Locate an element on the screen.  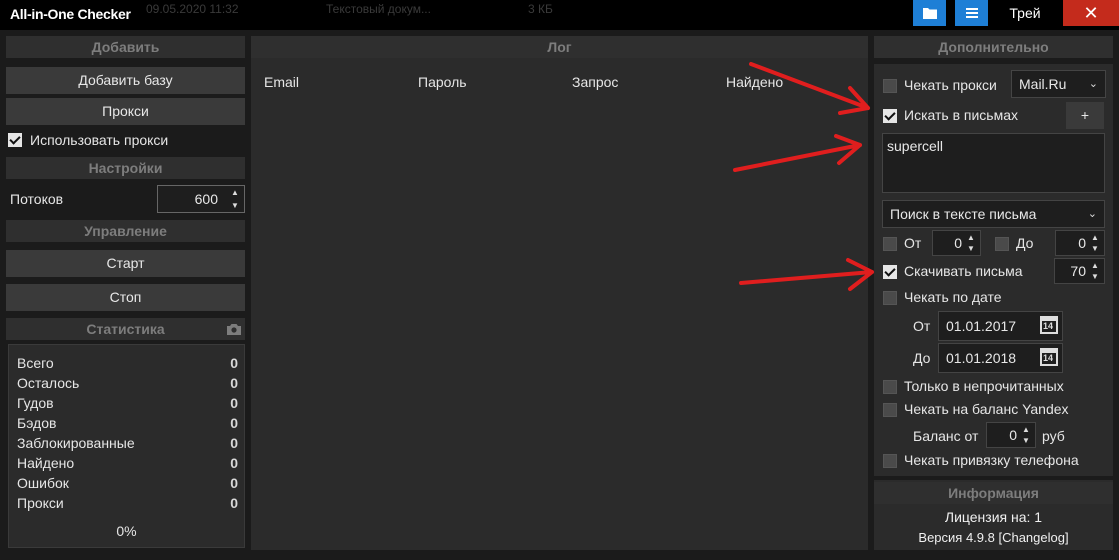
annotation-arrows is located at coordinates (803, 176).